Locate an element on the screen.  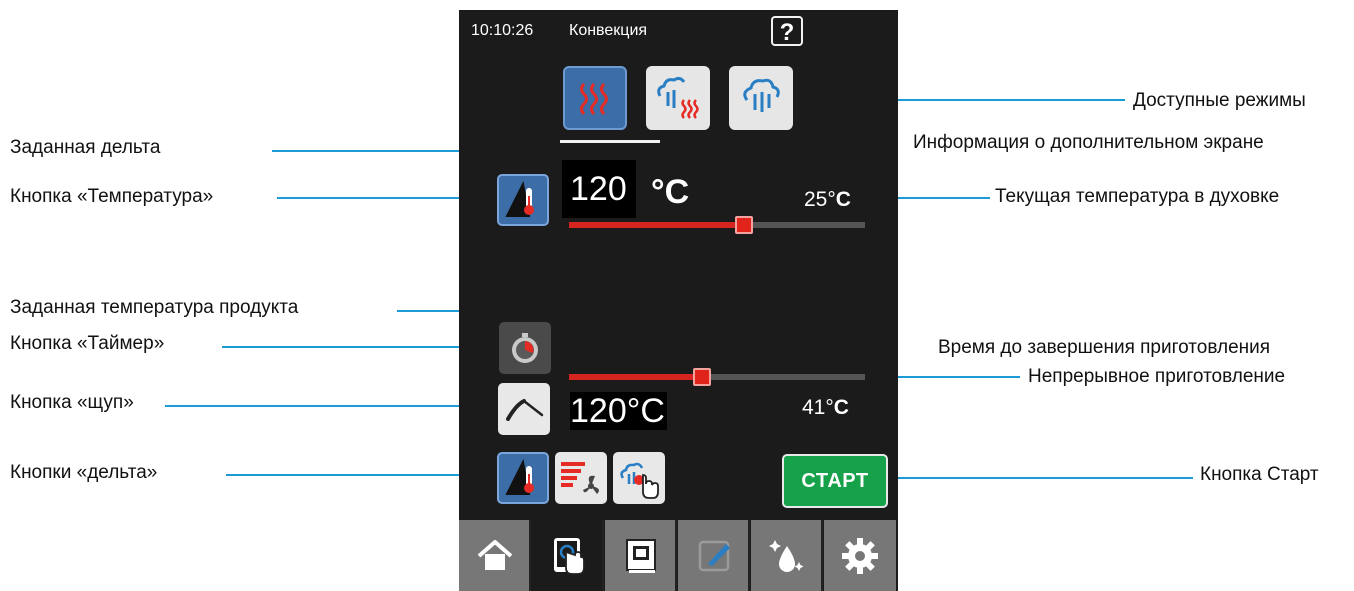
annotation-start-button: Кнопка Старт is located at coordinates (1259, 474).